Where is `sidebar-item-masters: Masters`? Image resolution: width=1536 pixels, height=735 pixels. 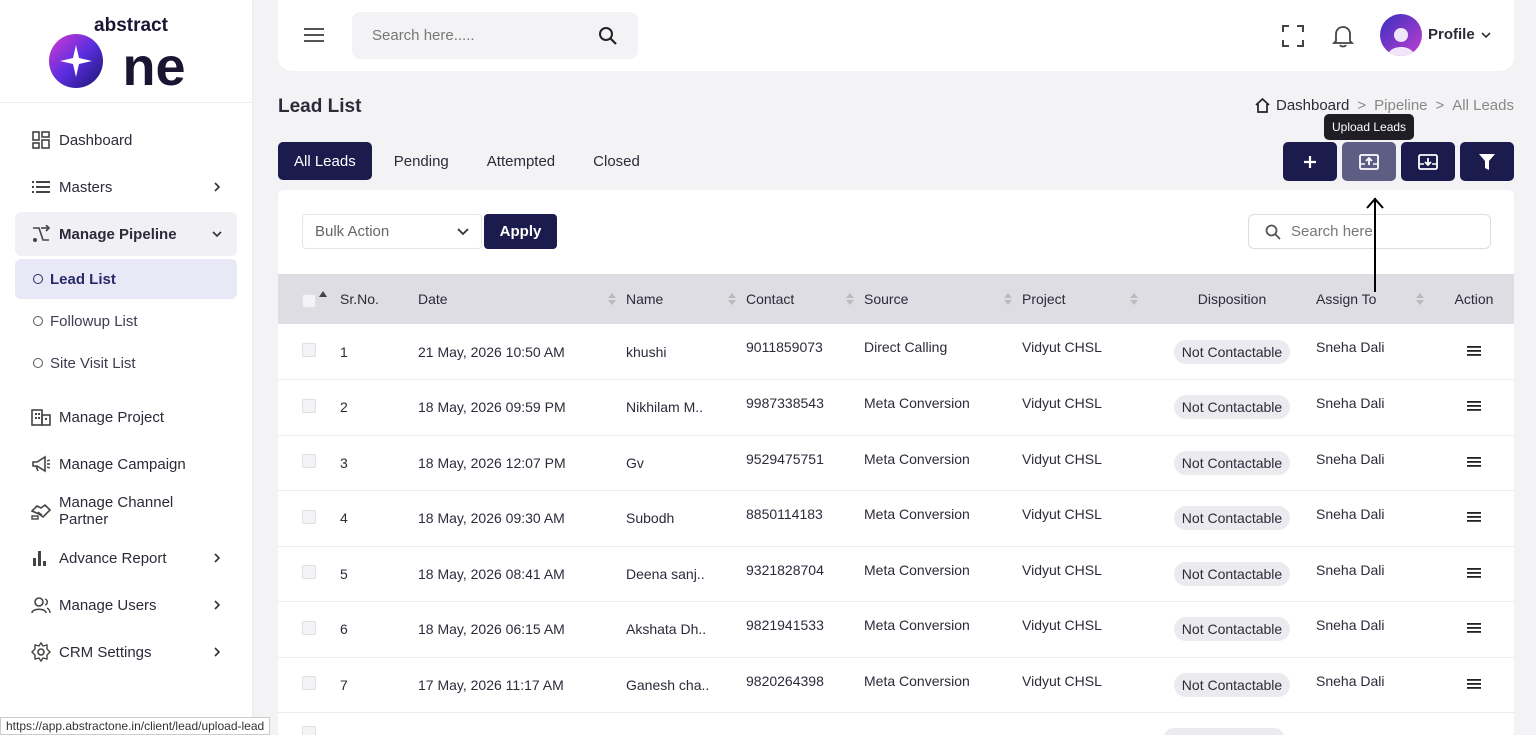
sidebar-item-masters: Masters is located at coordinates (126, 187).